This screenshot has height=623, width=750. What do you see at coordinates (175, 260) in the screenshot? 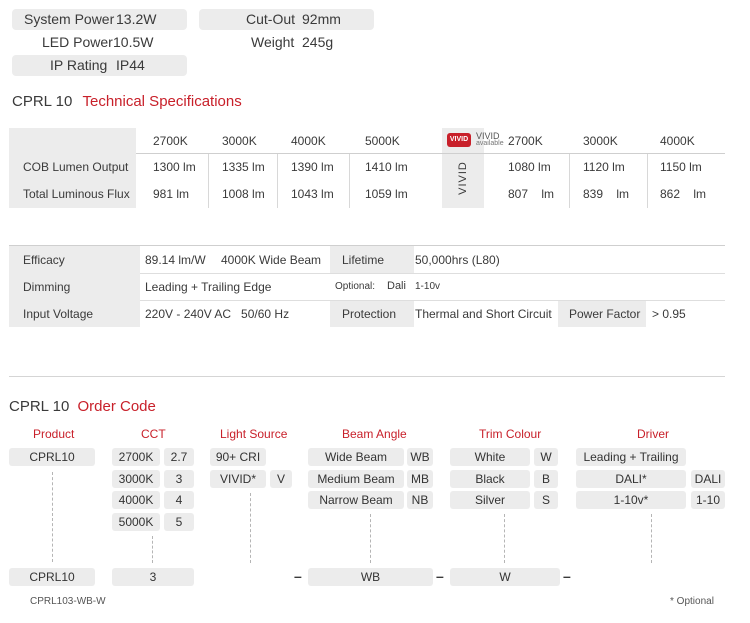
I see `efficacy-value: 89.14 lm/W` at bounding box center [175, 260].